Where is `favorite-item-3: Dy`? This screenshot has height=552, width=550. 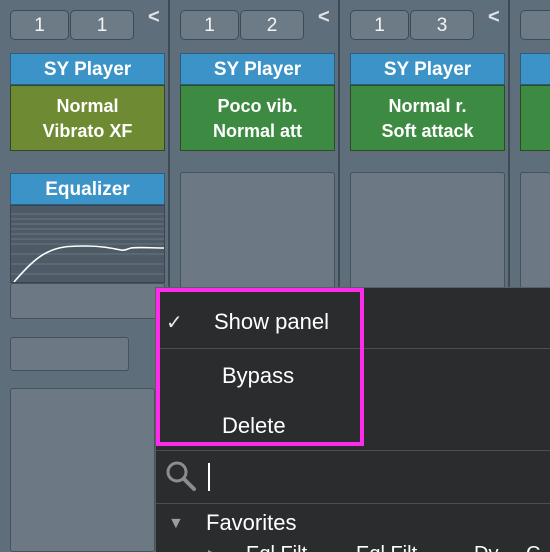 favorite-item-3: Dy is located at coordinates (486, 547).